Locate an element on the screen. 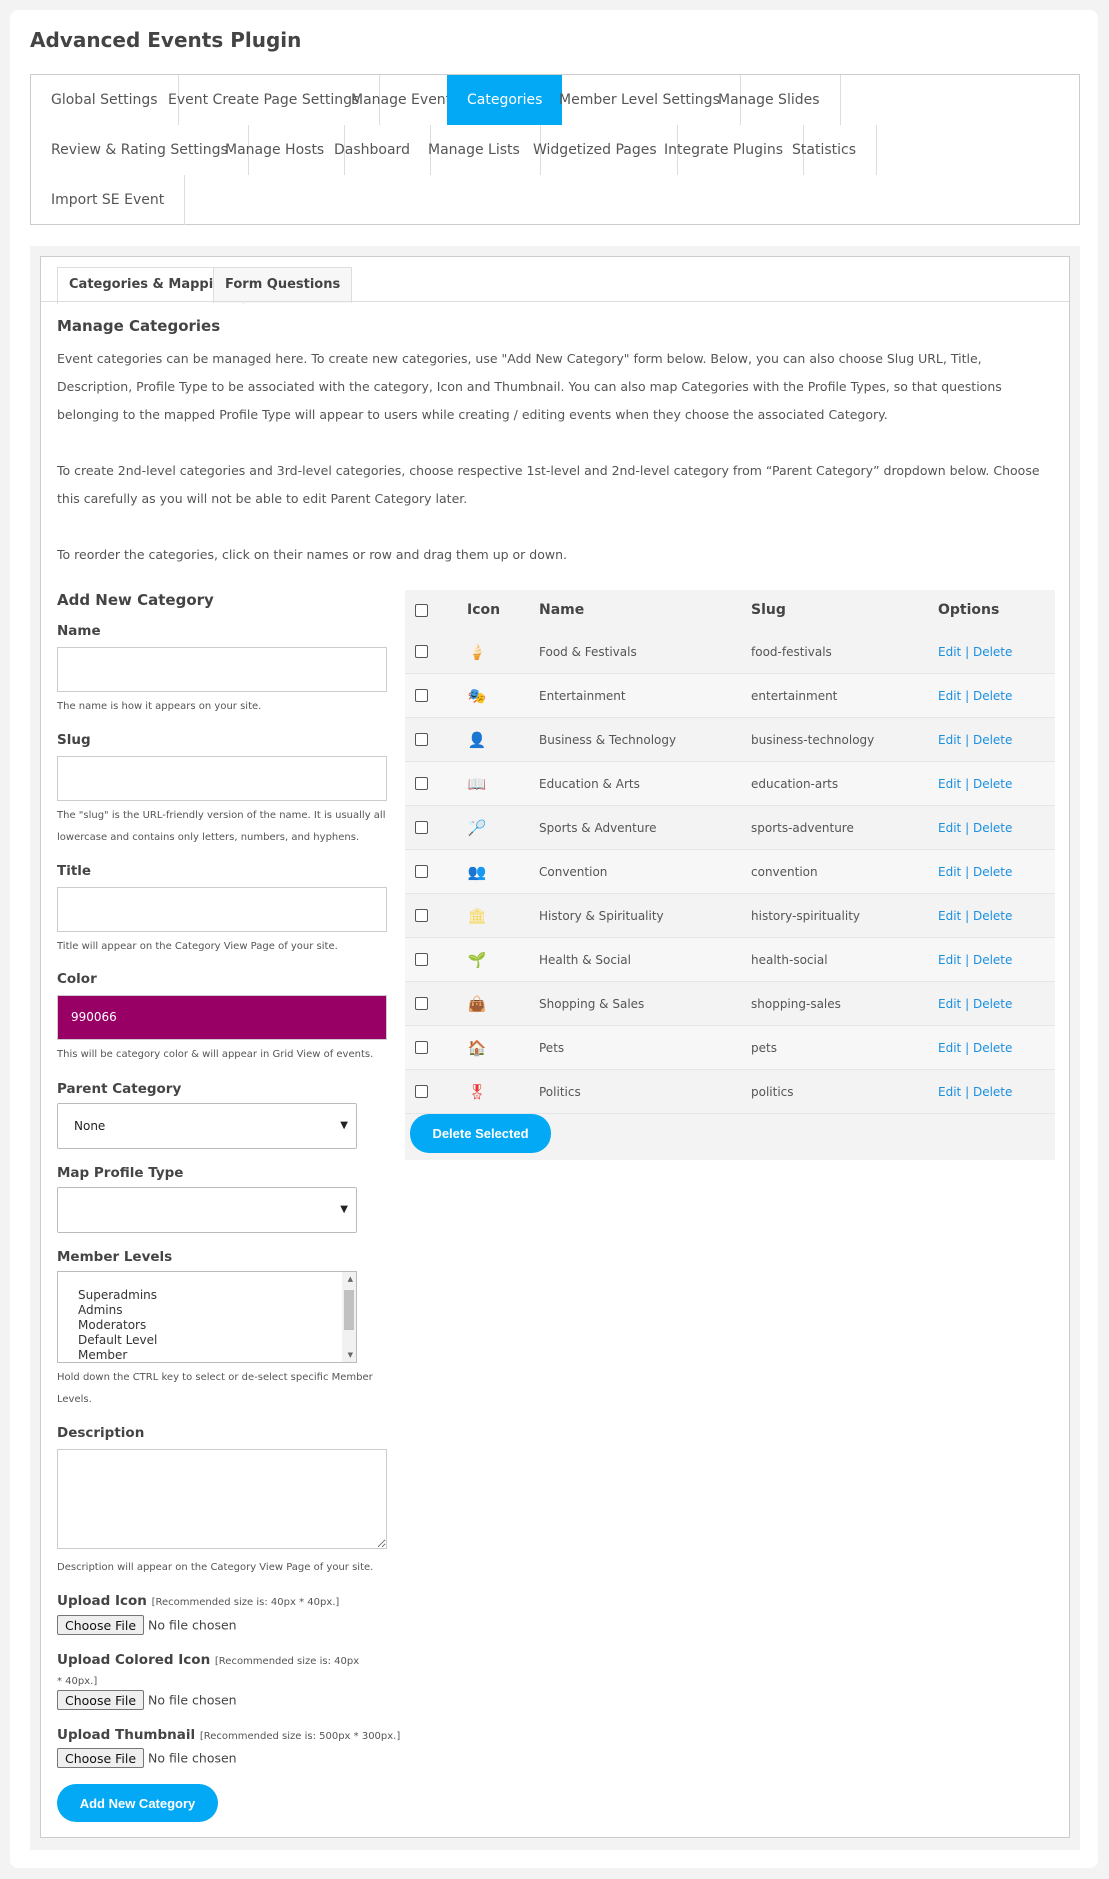  parent-category-select: None ▼ is located at coordinates (207, 1126).